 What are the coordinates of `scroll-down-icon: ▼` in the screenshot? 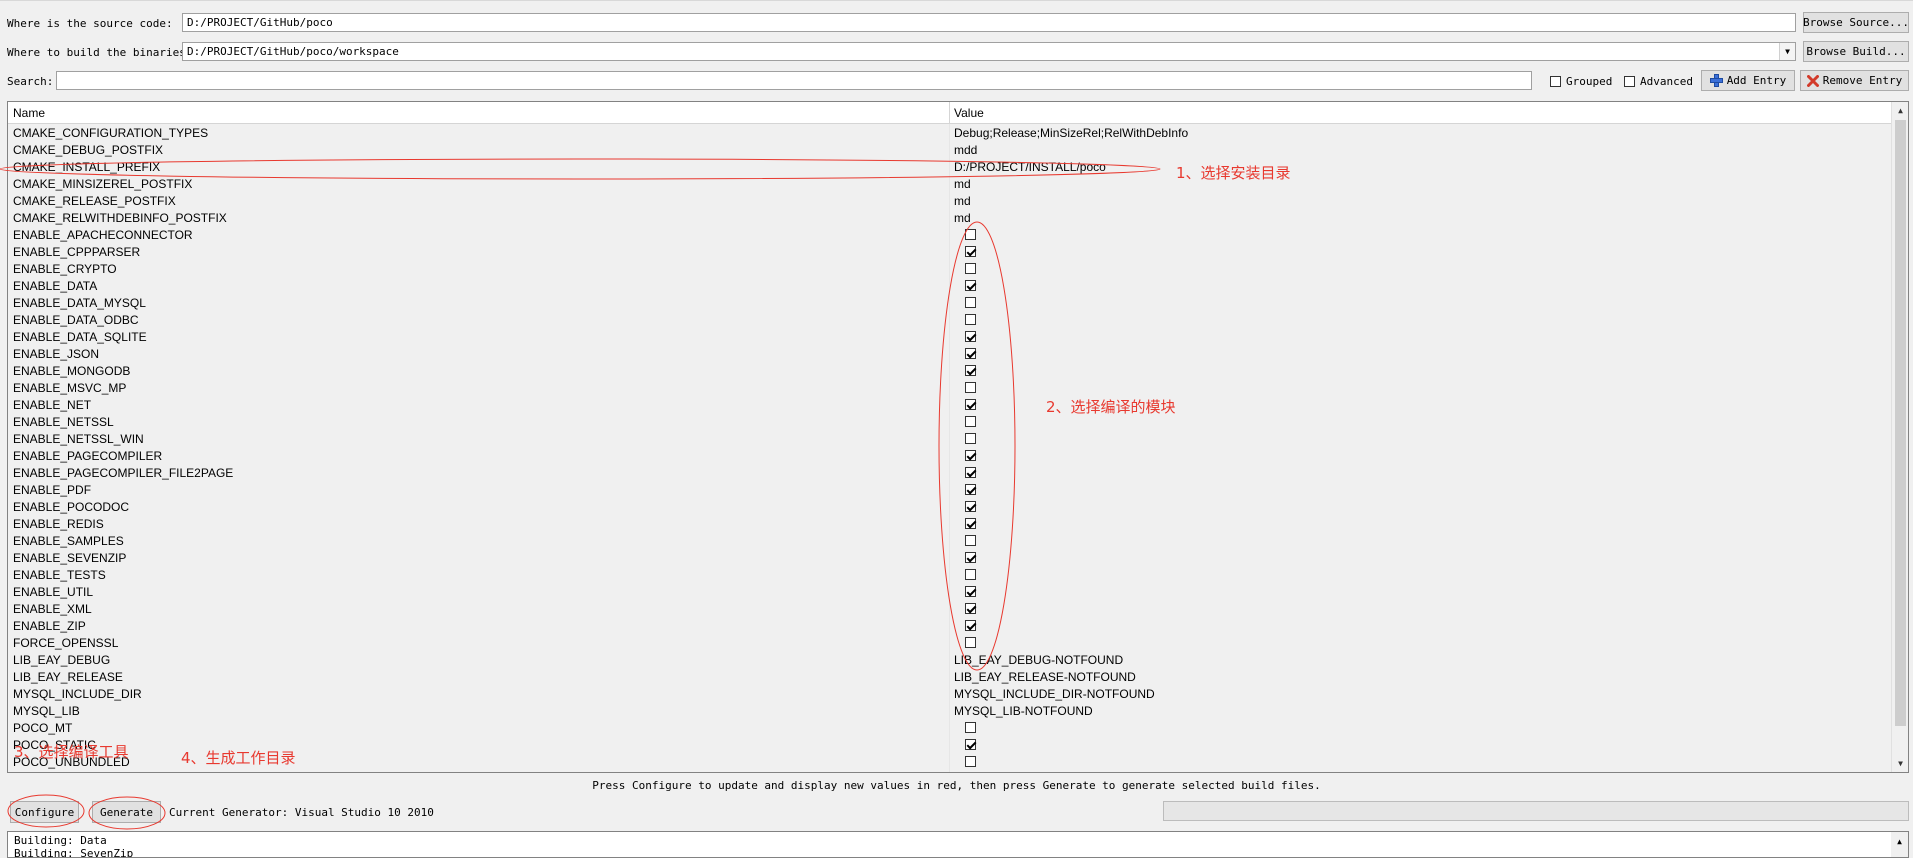 It's located at (1900, 763).